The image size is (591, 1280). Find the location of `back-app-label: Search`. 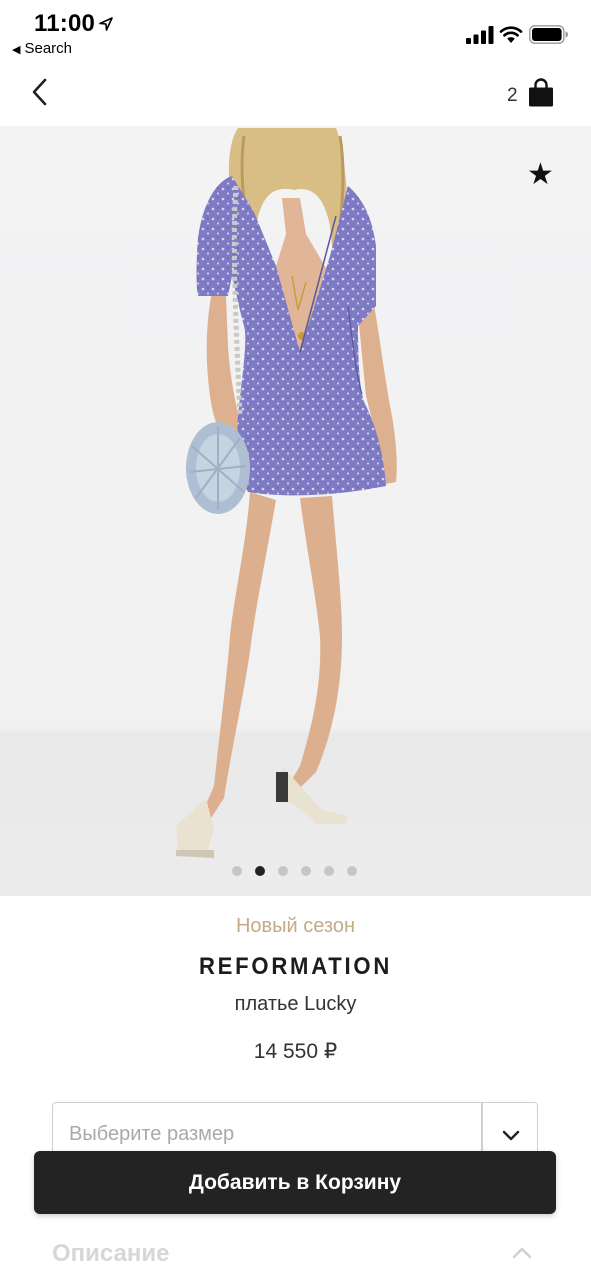

back-app-label: Search is located at coordinates (48, 48).